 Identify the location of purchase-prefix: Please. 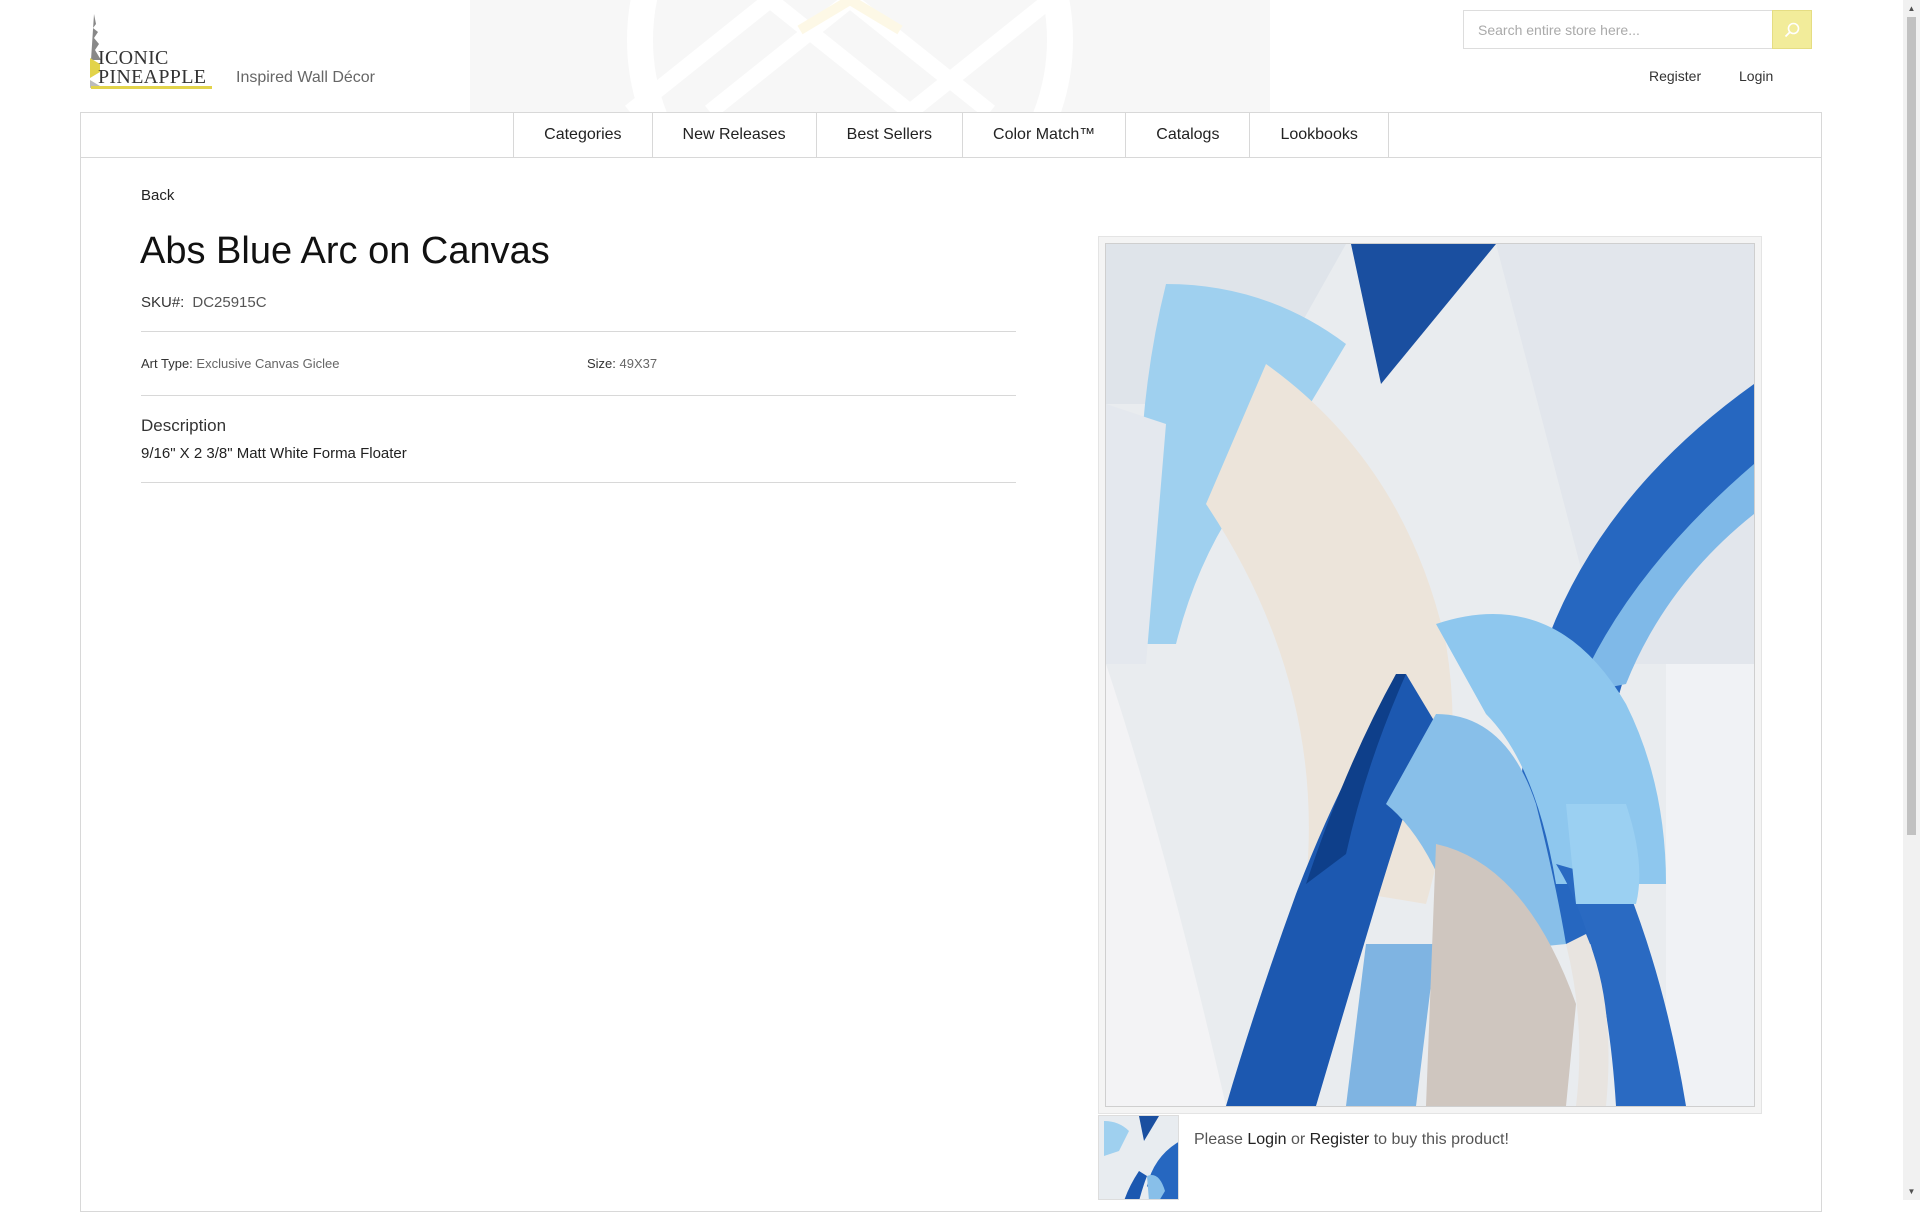
(1218, 1139).